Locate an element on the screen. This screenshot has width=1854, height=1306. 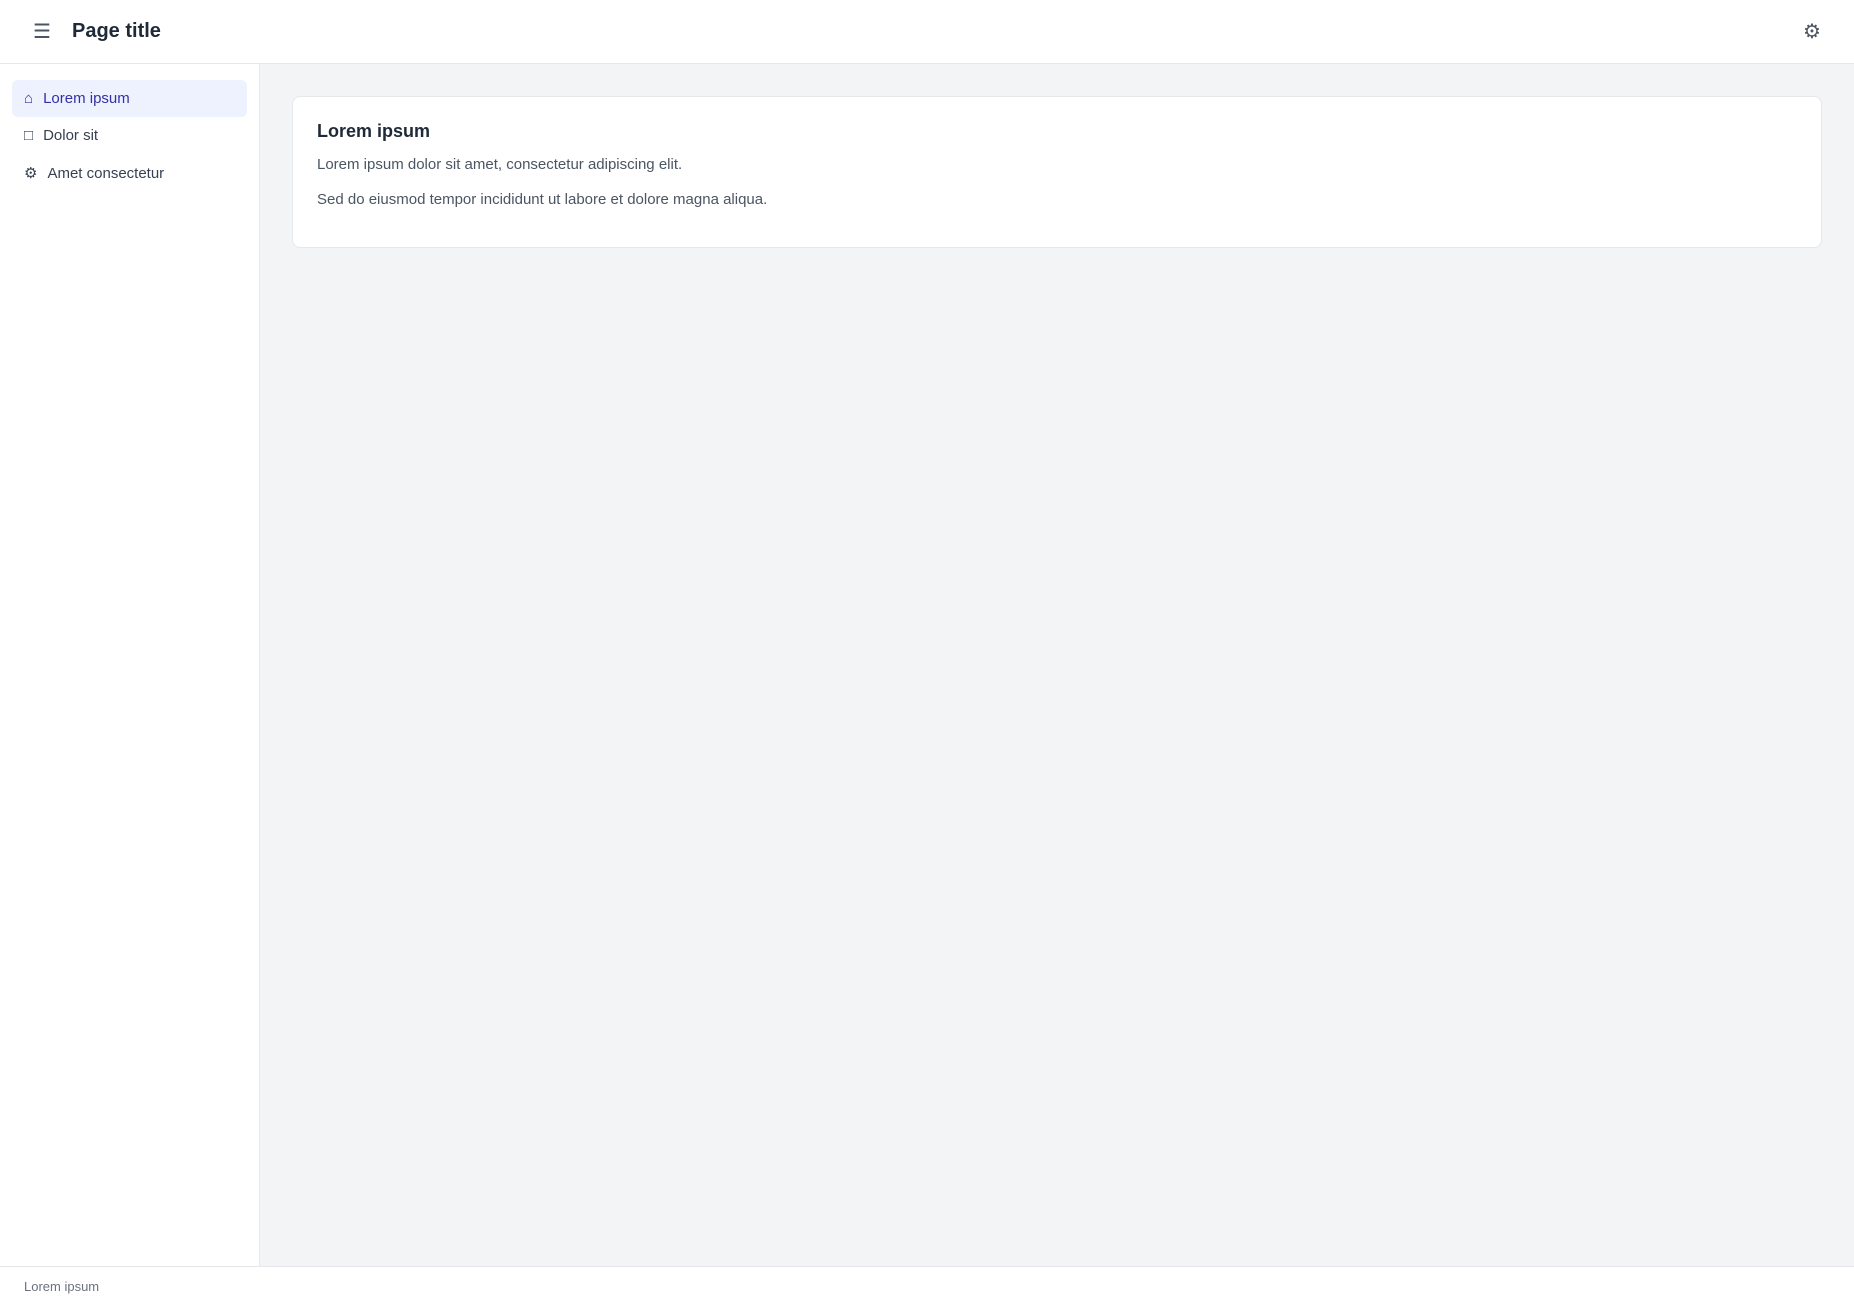
sidebar-item-label: Lorem ipsum is located at coordinates (86, 98).